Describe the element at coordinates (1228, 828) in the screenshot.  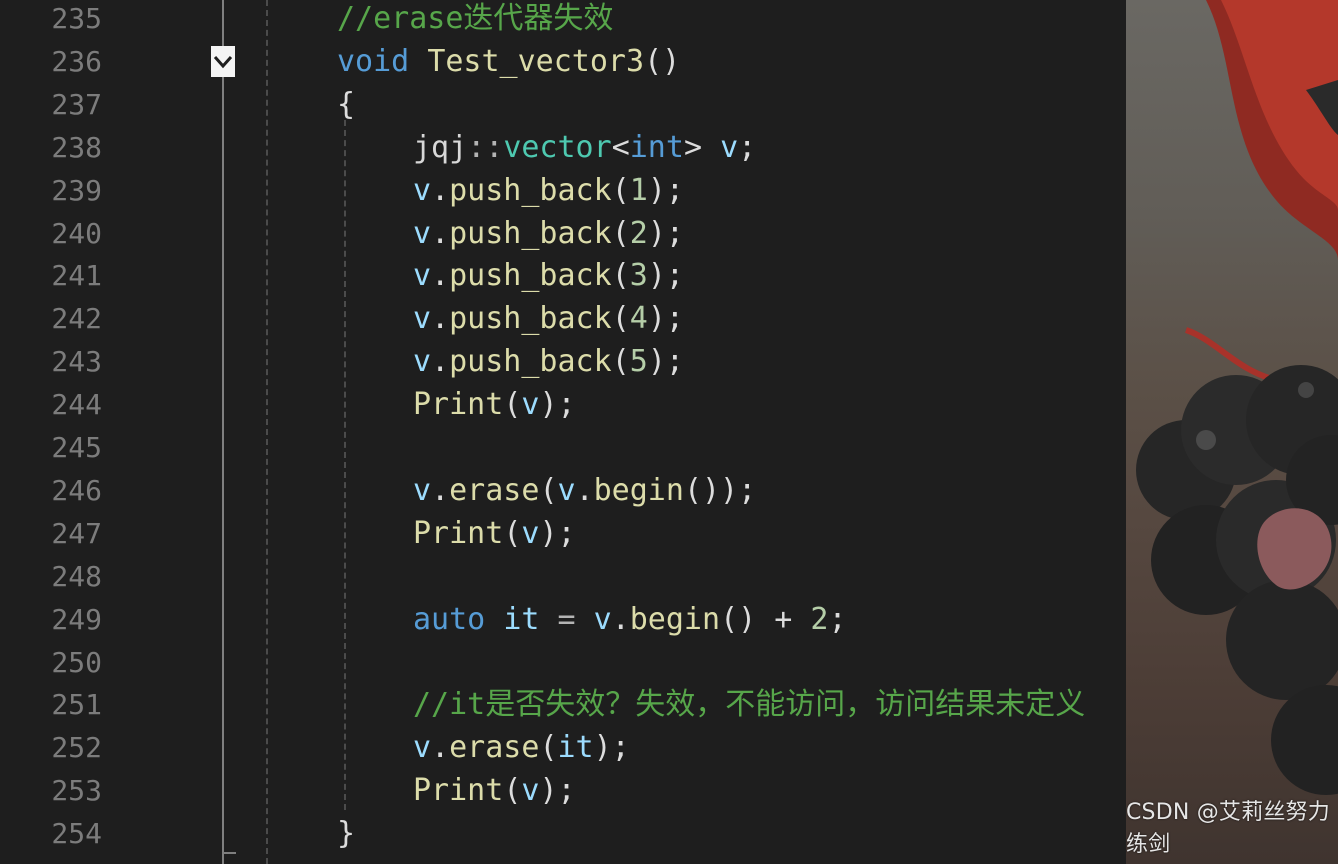
I see `watermark: CSDN @艾莉丝努力练剑` at that location.